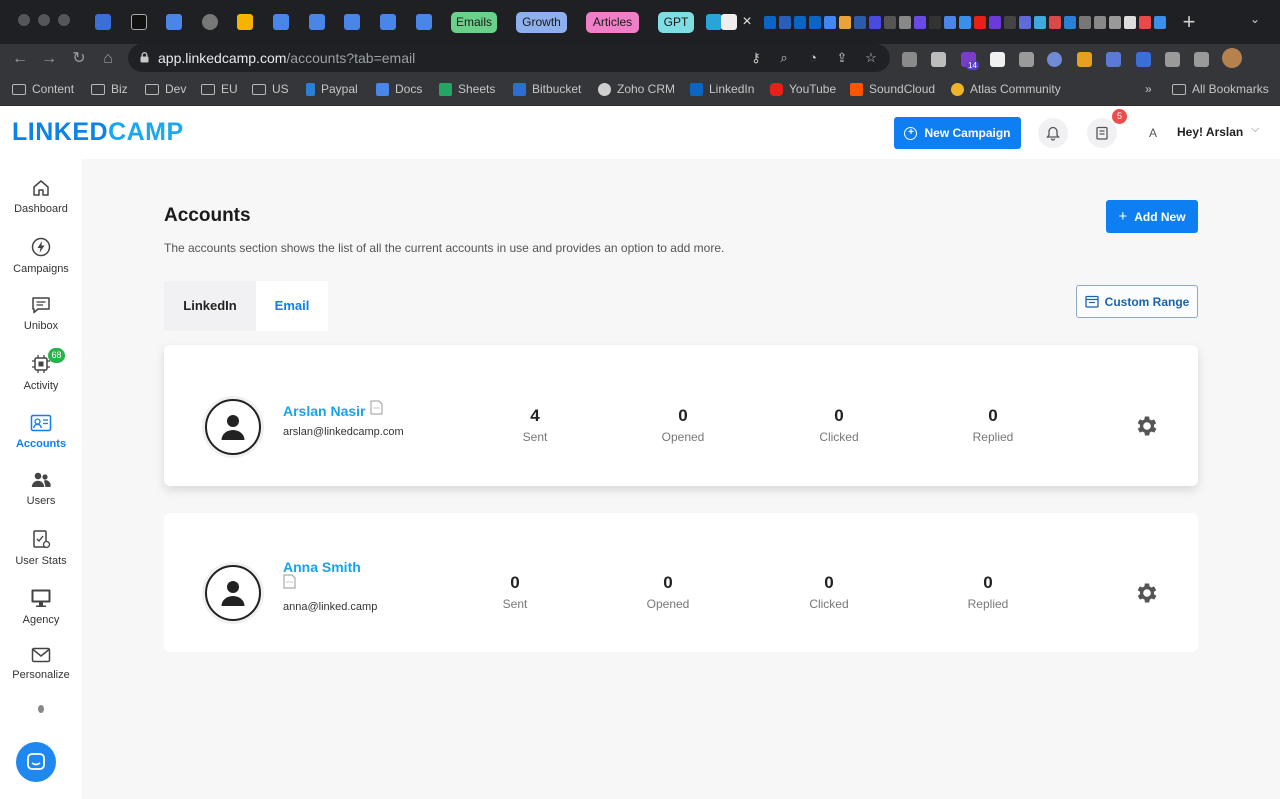 Image resolution: width=1280 pixels, height=799 pixels. I want to click on zoom-icon: ⌕, so click(784, 58).